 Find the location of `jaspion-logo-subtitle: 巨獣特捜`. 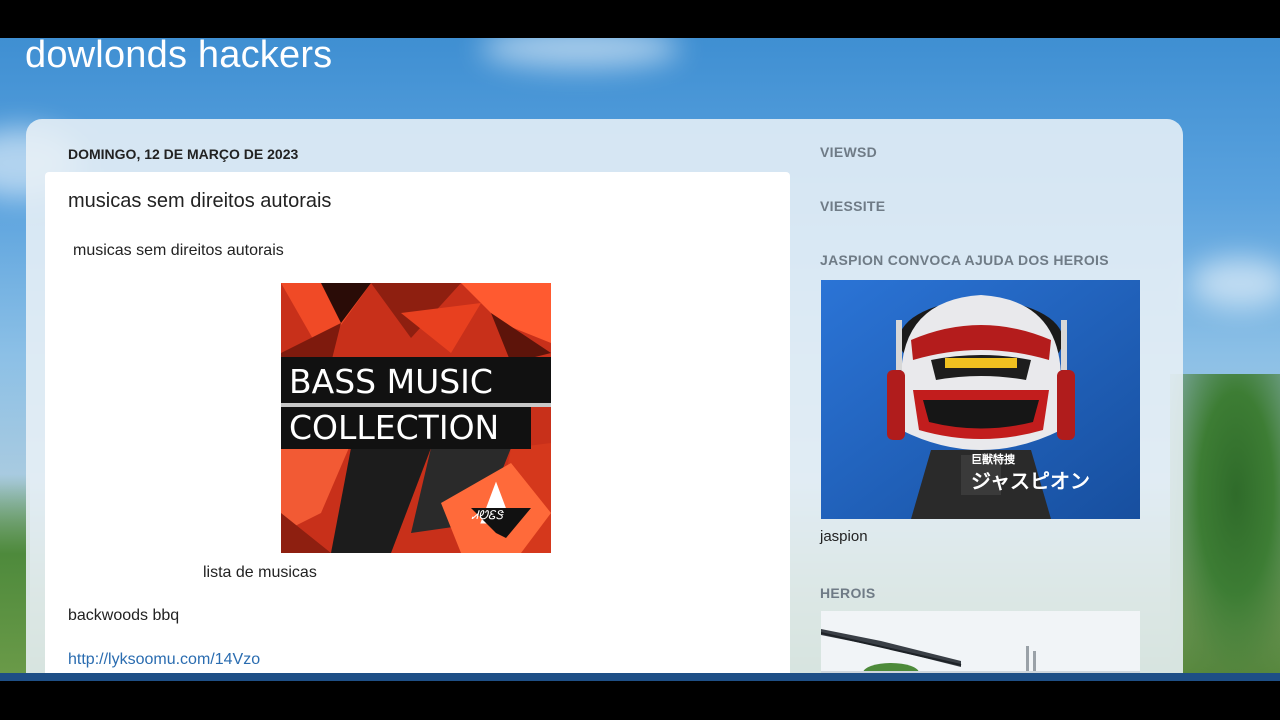

jaspion-logo-subtitle: 巨獣特捜 is located at coordinates (993, 459).